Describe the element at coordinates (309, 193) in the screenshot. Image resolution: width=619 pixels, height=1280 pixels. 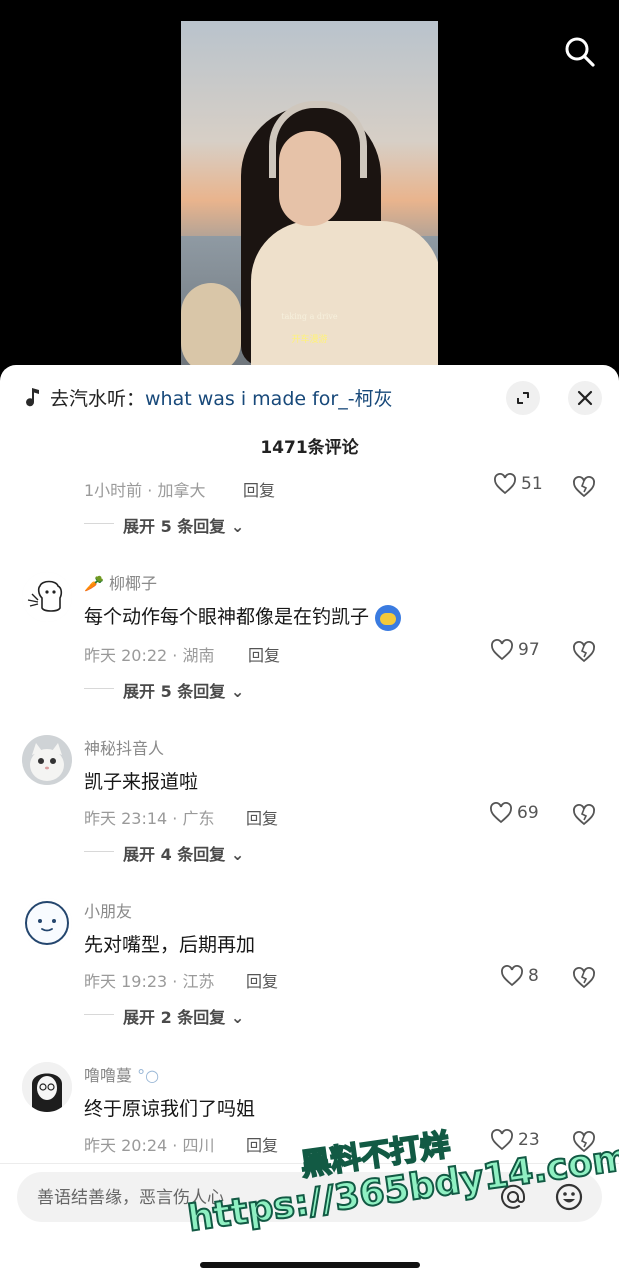
I see `video-frame: taking a drive 开车漫游` at that location.